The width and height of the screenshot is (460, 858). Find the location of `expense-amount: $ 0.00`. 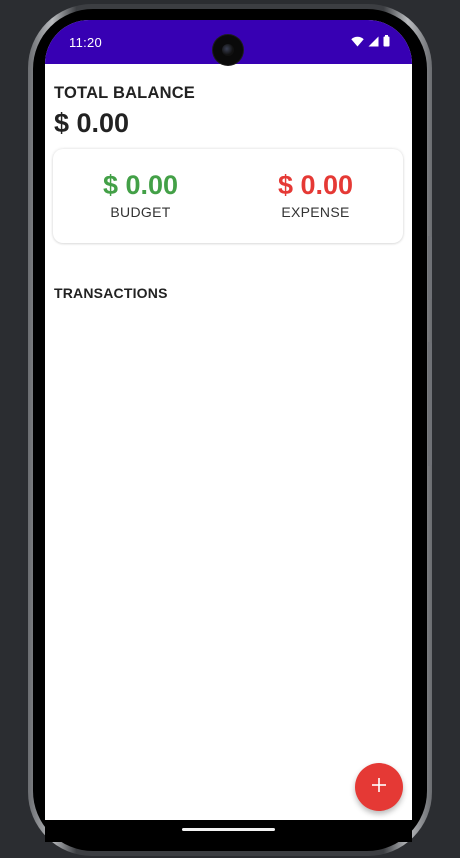

expense-amount: $ 0.00 is located at coordinates (315, 185).